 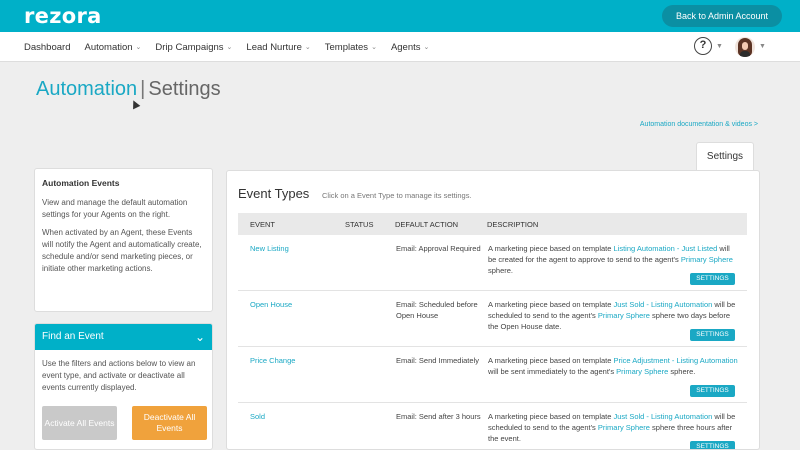 What do you see at coordinates (189, 47) in the screenshot?
I see `nav-item-label: Drip Campaigns` at bounding box center [189, 47].